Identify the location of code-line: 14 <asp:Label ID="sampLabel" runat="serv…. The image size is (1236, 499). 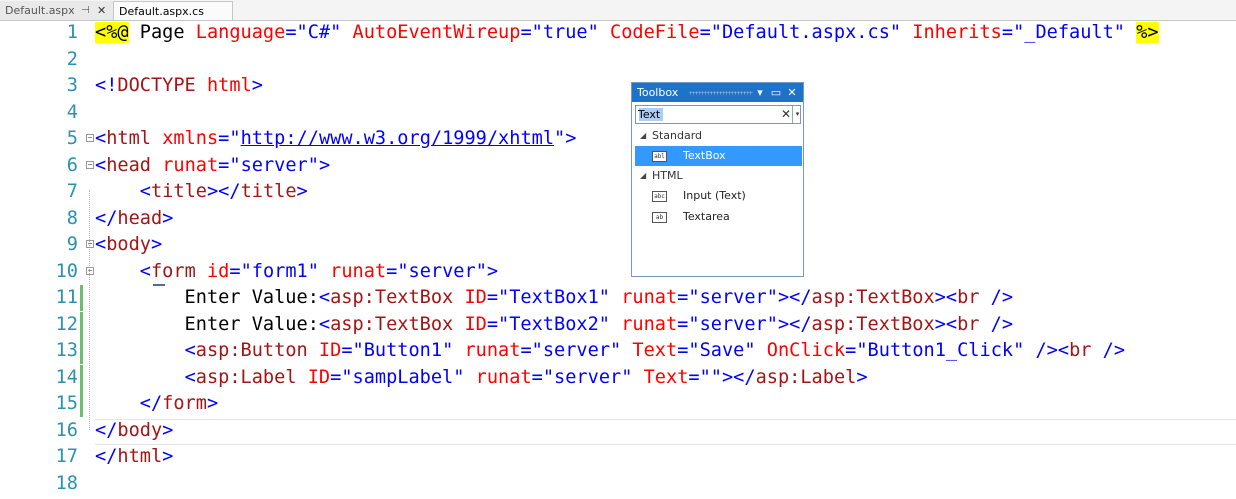
(618, 377).